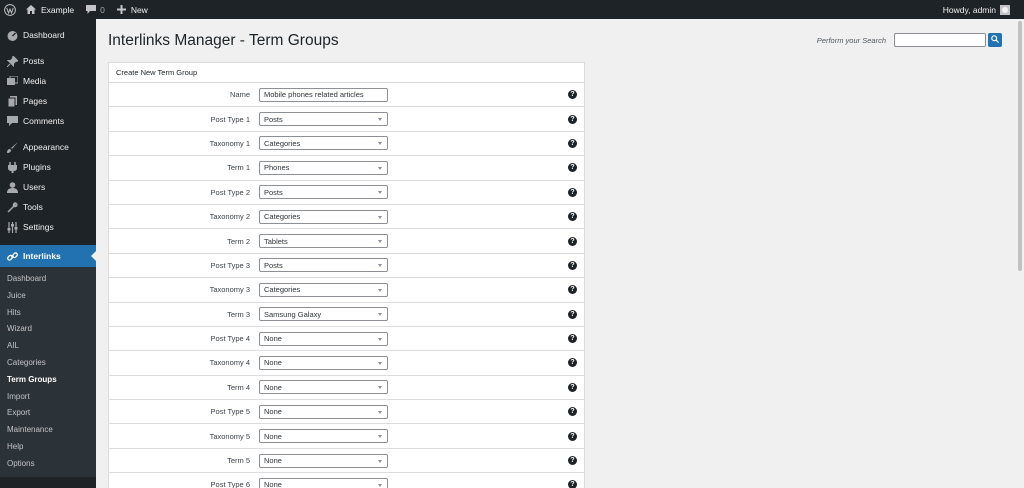 This screenshot has height=488, width=1024. I want to click on submenu-item-help: Help, so click(48, 447).